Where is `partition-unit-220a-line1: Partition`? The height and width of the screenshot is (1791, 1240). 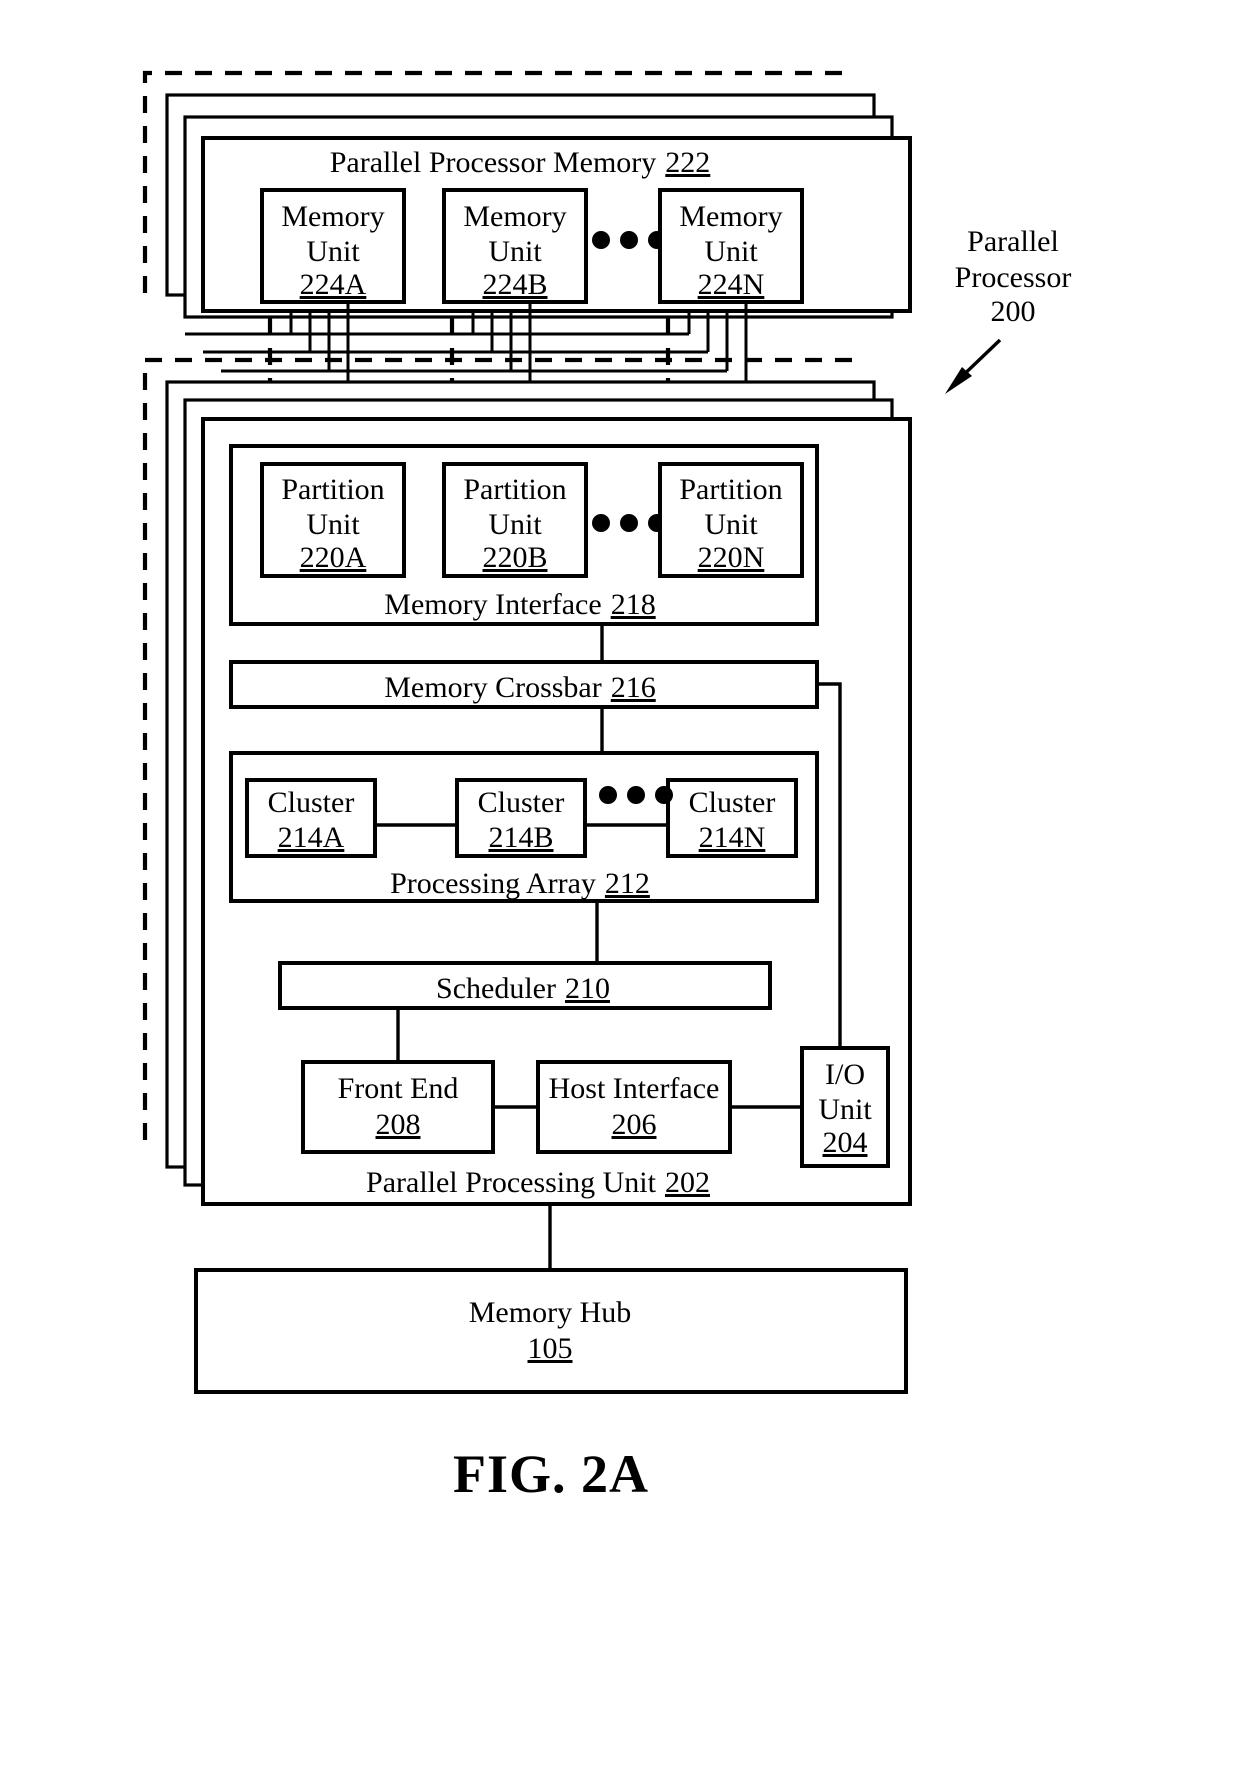 partition-unit-220a-line1: Partition is located at coordinates (332, 489).